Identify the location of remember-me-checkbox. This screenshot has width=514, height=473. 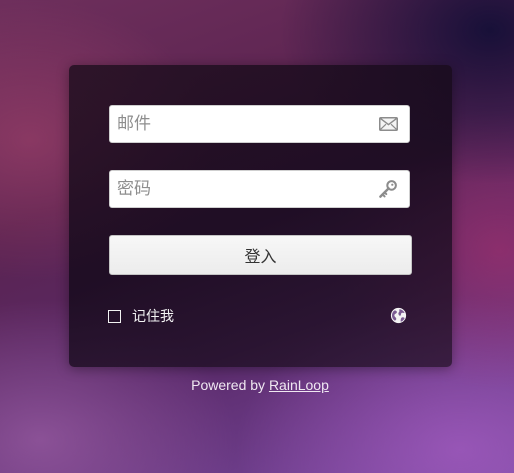
(114, 316).